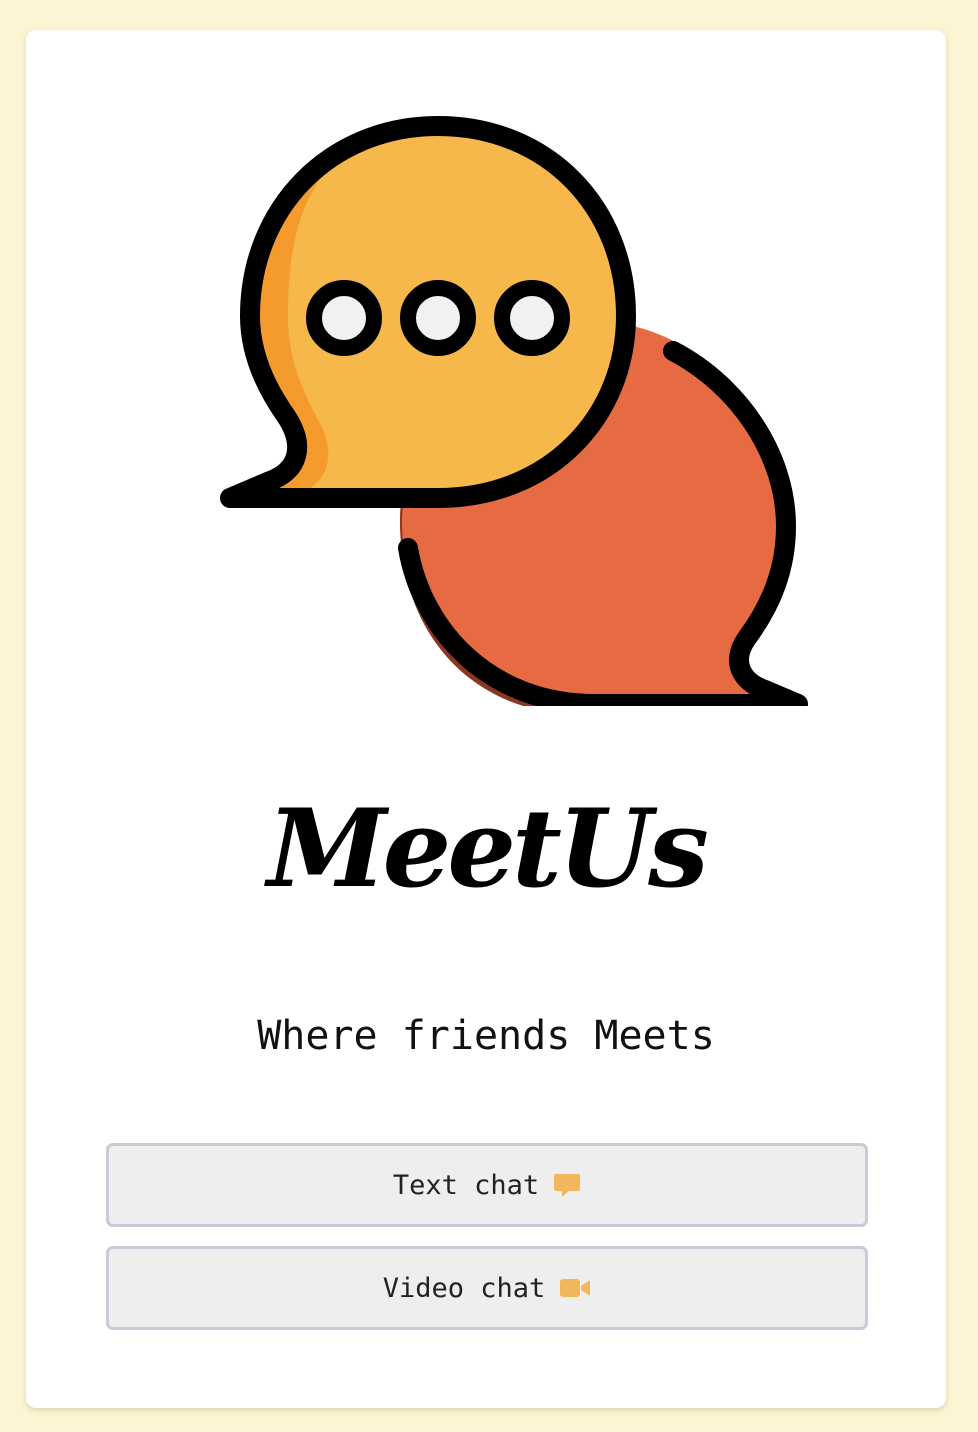 The image size is (978, 1432). Describe the element at coordinates (488, 849) in the screenshot. I see `app-title: MeetUs` at that location.